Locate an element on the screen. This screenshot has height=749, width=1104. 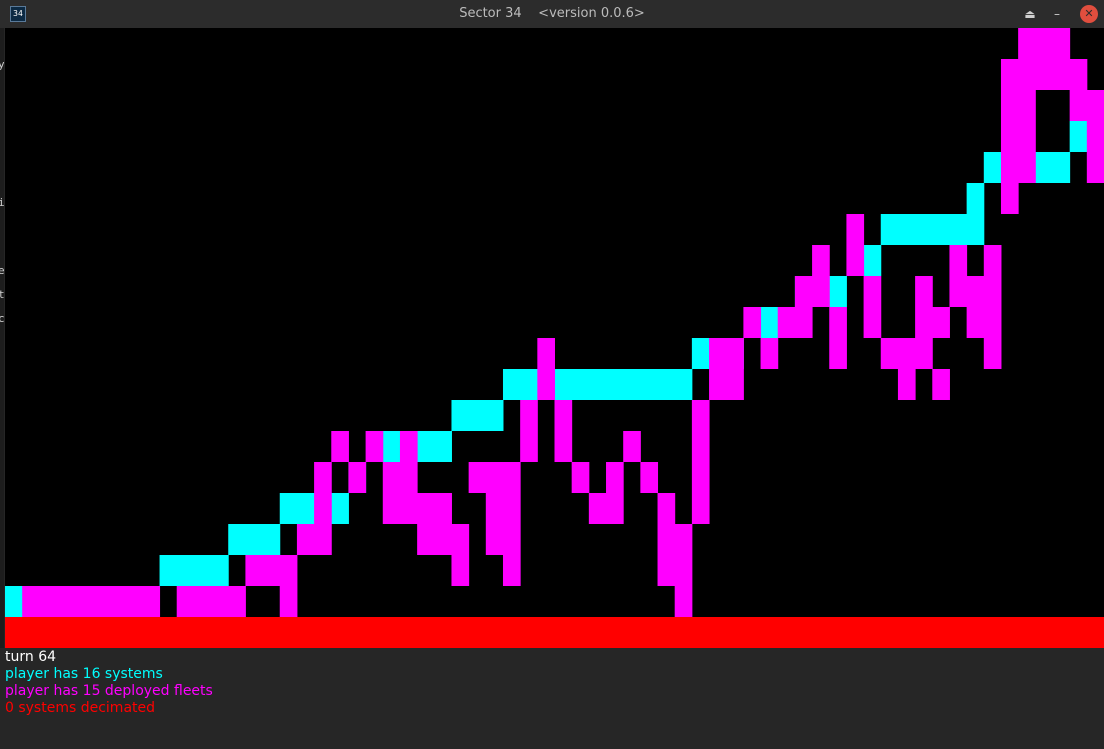
minimize-icon: – is located at coordinates (1057, 14).